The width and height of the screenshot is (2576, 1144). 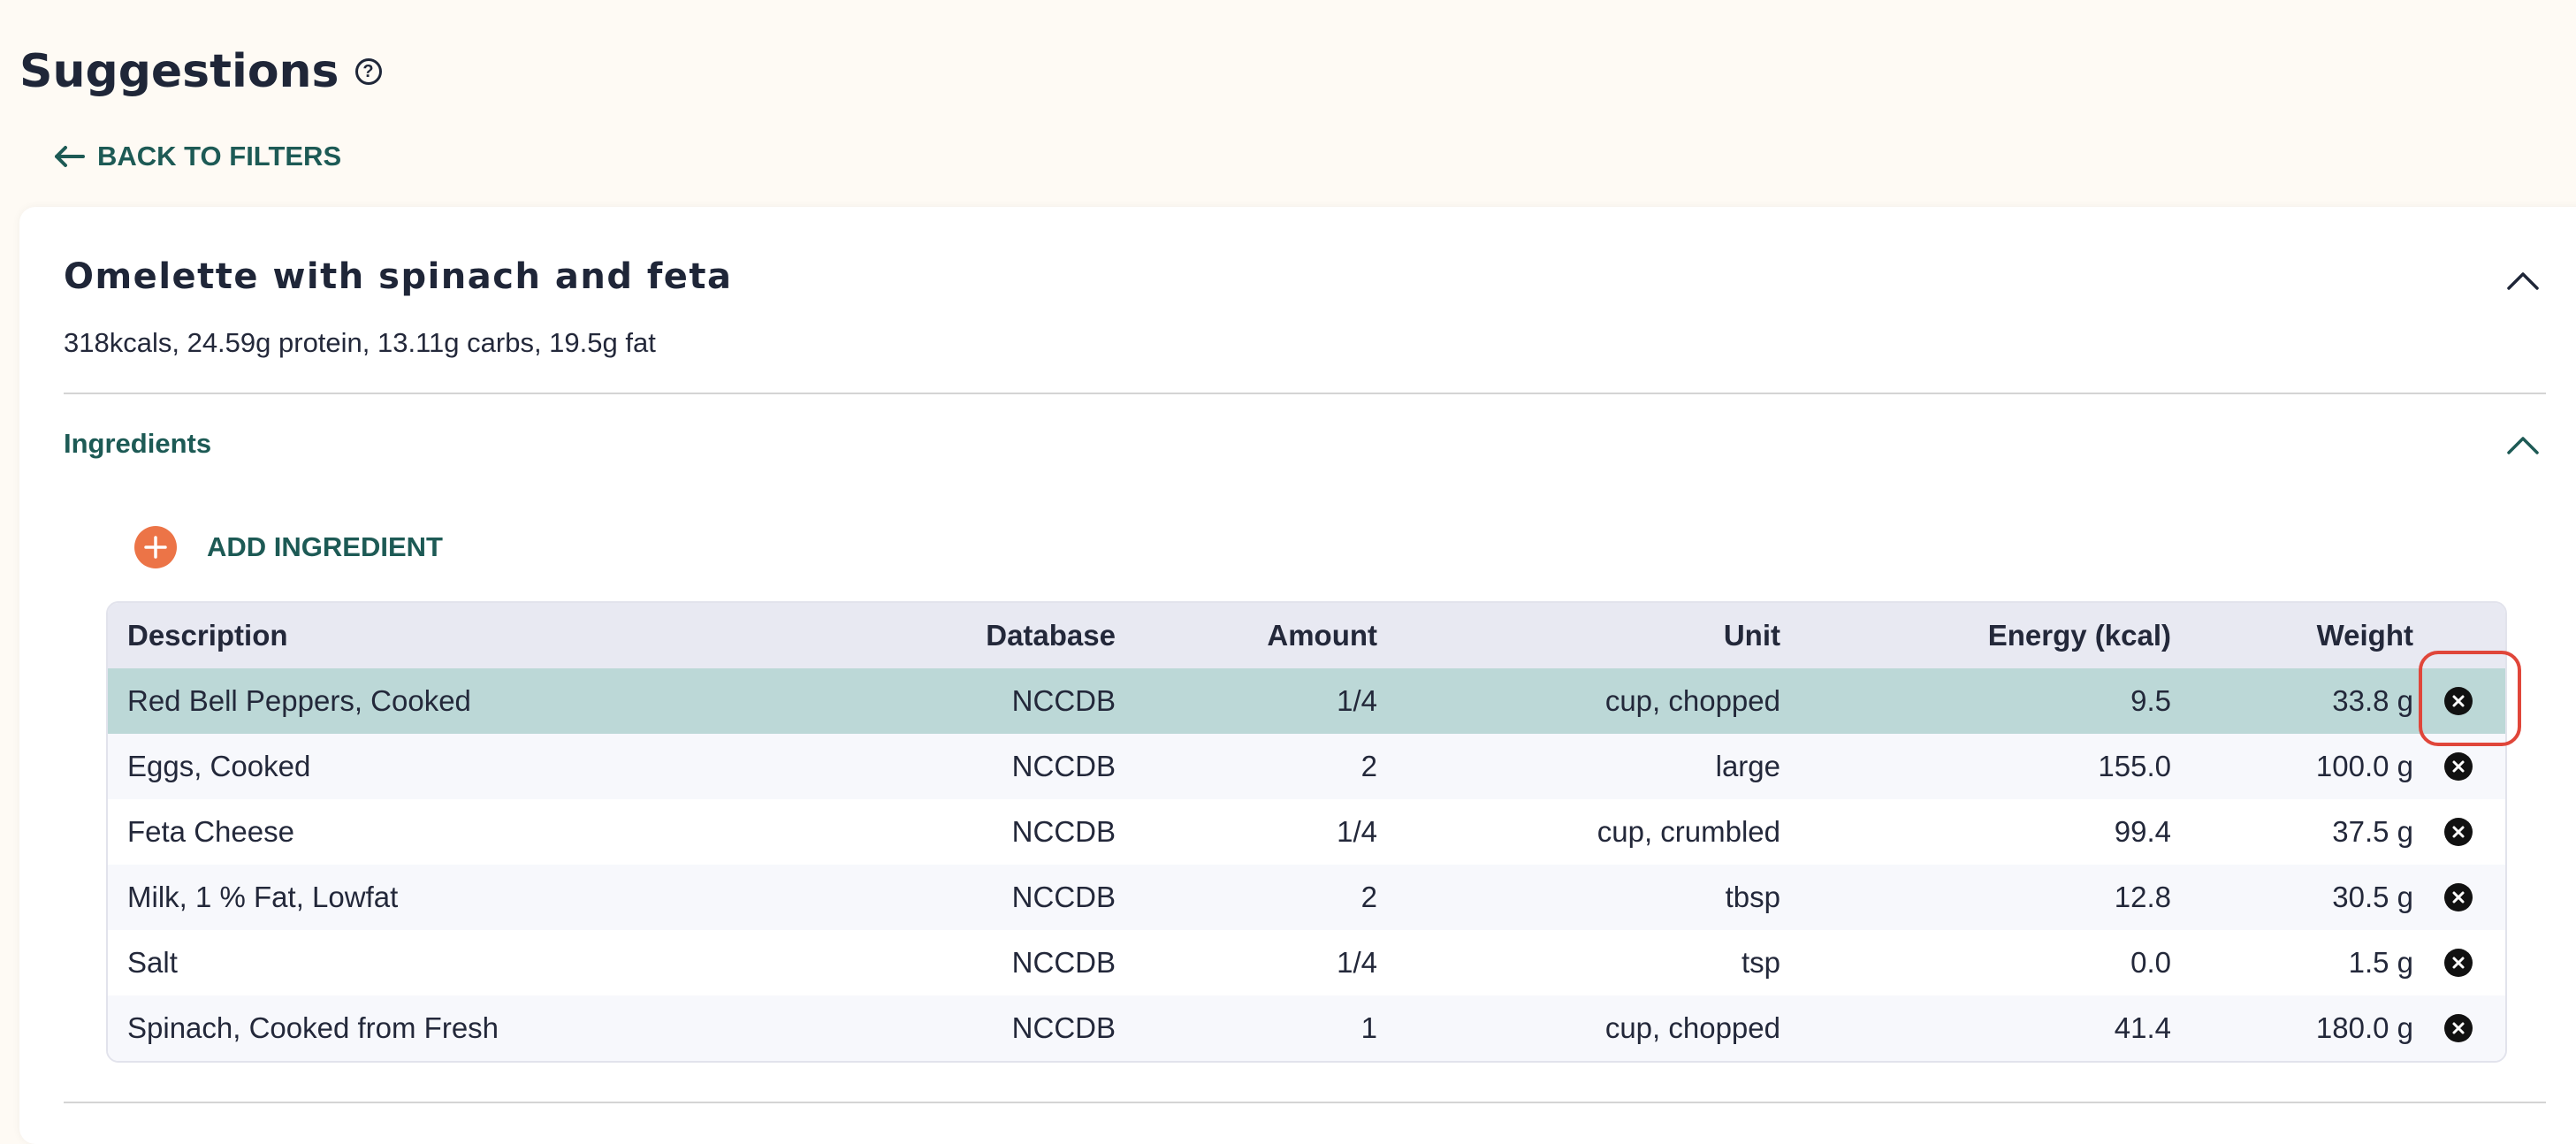 I want to click on page-header: Suggestions ?, so click(x=200, y=71).